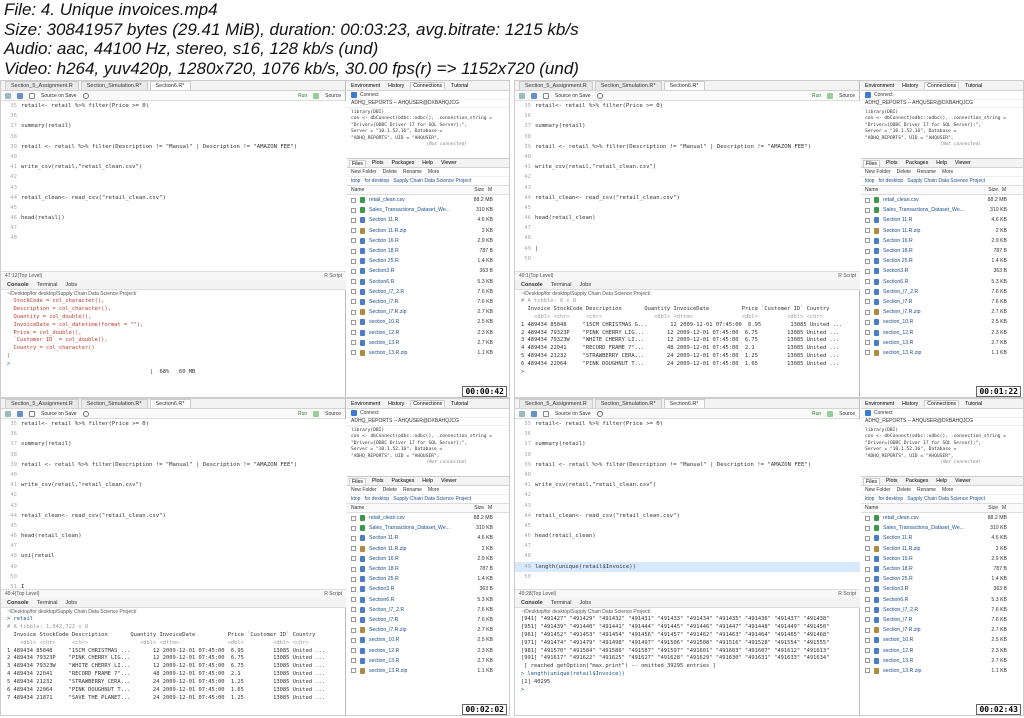 The image size is (1024, 718). Describe the element at coordinates (433, 172) in the screenshot. I see `files-tool-button: More` at that location.